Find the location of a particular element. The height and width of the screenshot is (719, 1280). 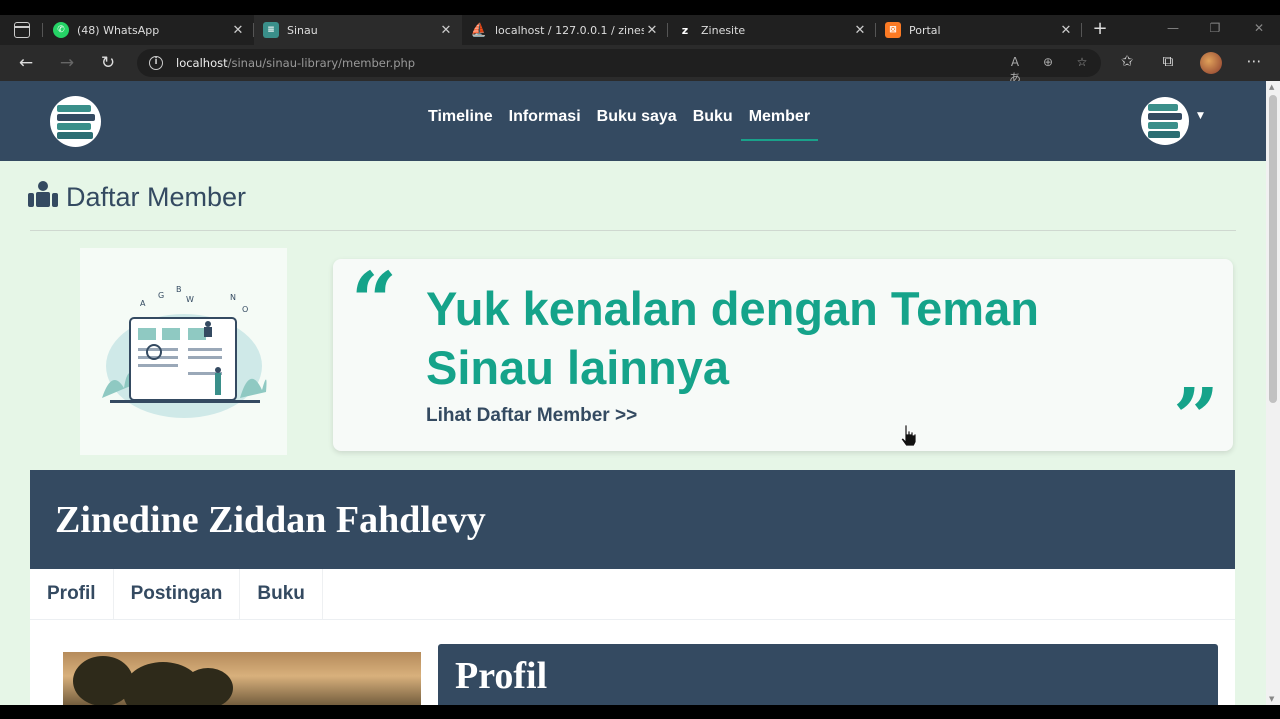

svg-text: W is located at coordinates (190, 299).